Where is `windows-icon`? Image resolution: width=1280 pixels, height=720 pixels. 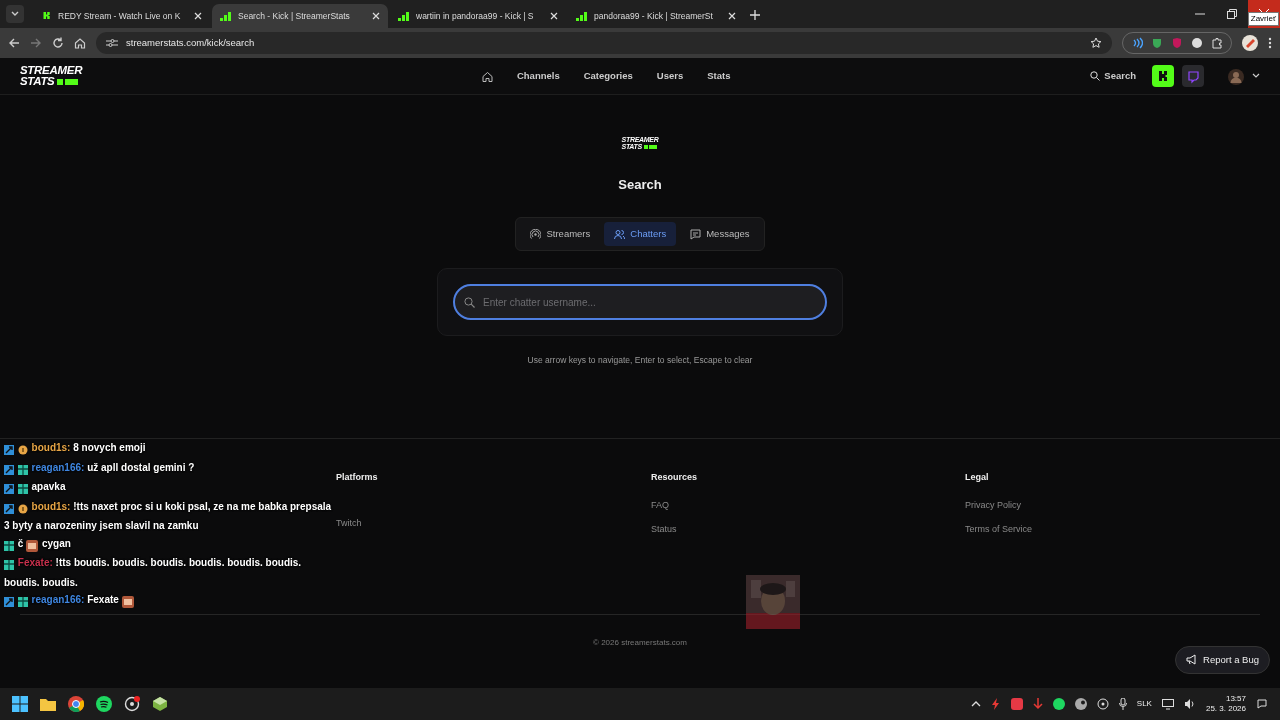
windows-icon is located at coordinates (20, 704).